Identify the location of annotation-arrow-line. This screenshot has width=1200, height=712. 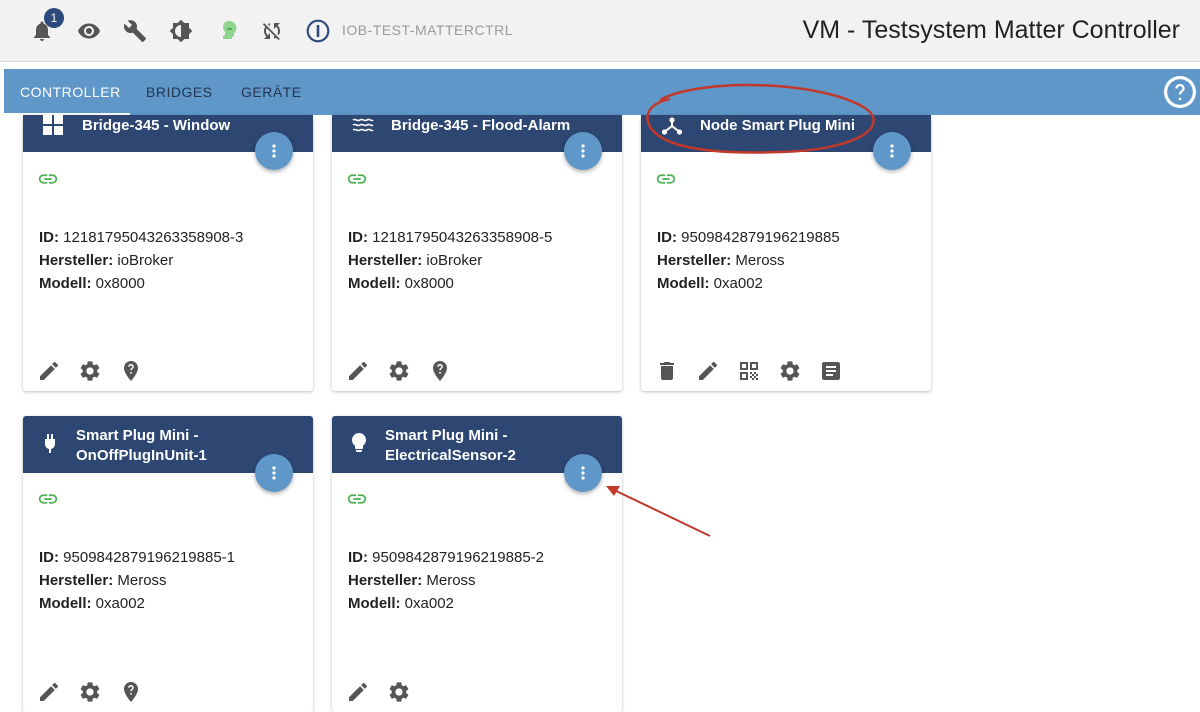
(660, 512).